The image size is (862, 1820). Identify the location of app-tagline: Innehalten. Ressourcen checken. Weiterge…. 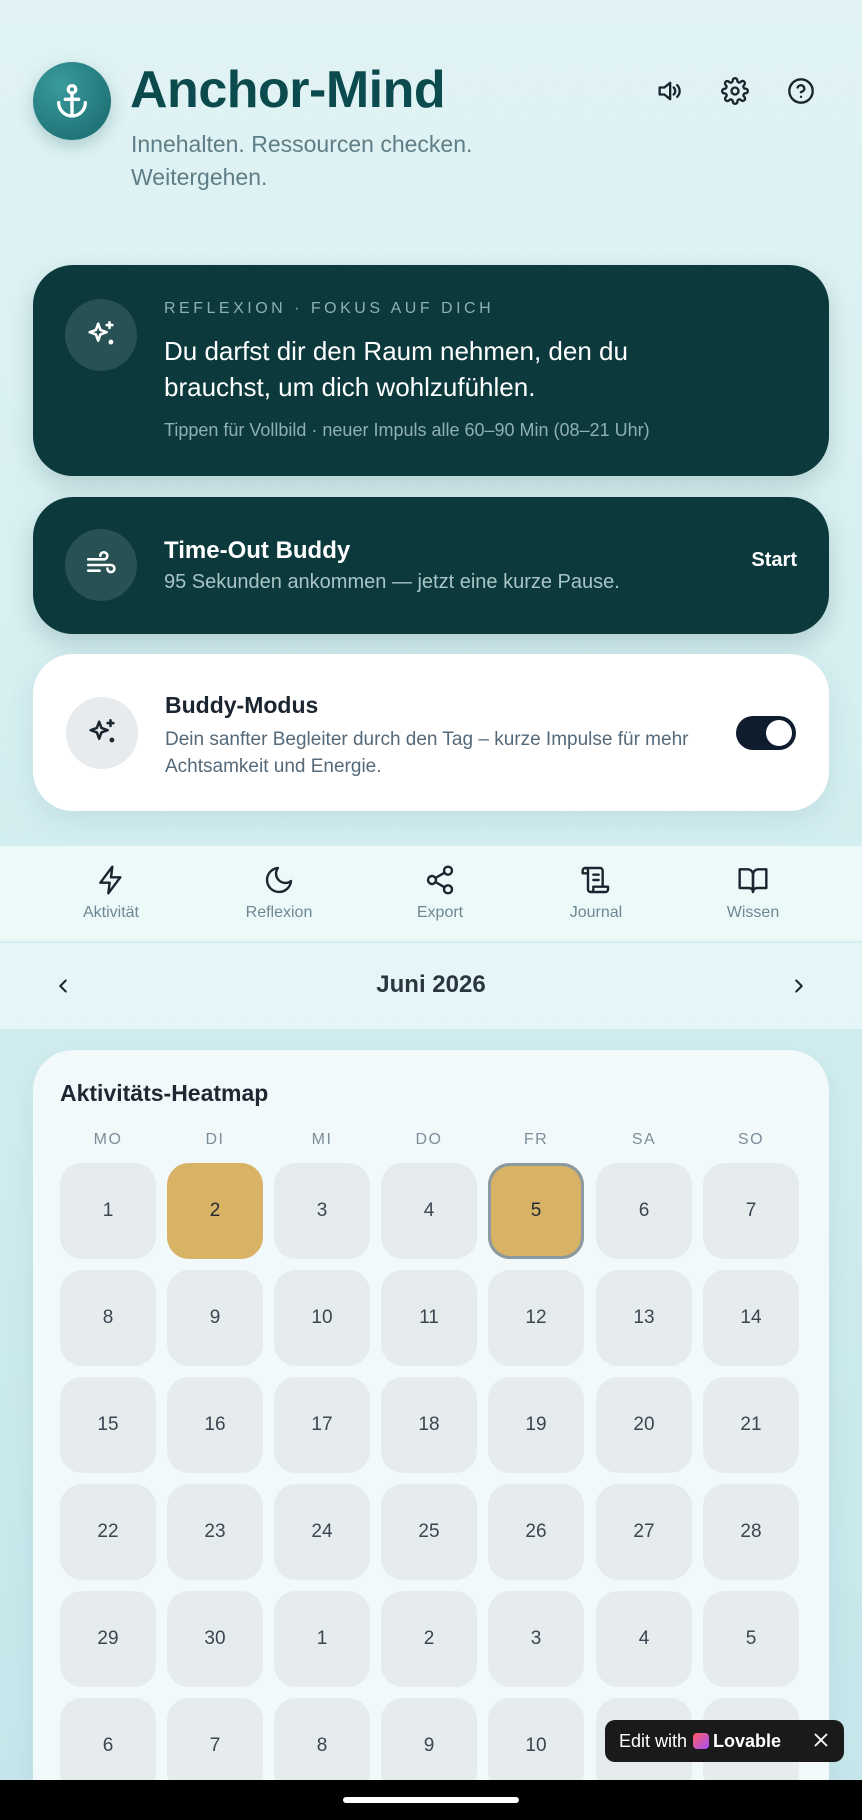
(302, 160).